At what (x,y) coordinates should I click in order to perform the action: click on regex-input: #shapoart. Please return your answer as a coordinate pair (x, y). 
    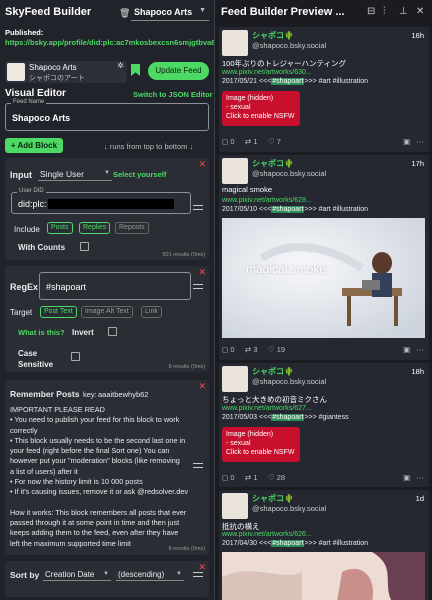
    Looking at the image, I should click on (115, 286).